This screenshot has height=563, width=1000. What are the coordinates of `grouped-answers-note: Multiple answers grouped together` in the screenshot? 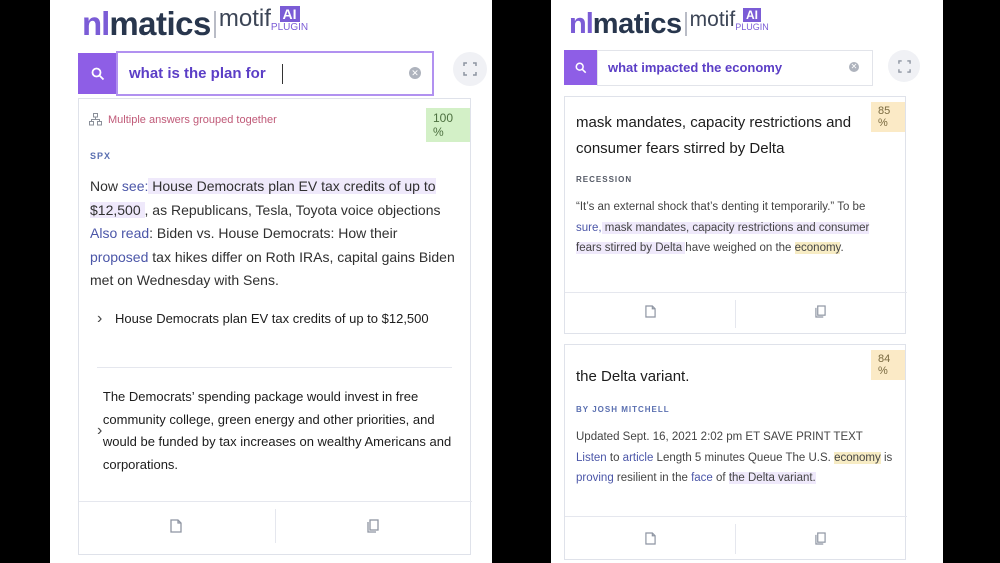 It's located at (183, 119).